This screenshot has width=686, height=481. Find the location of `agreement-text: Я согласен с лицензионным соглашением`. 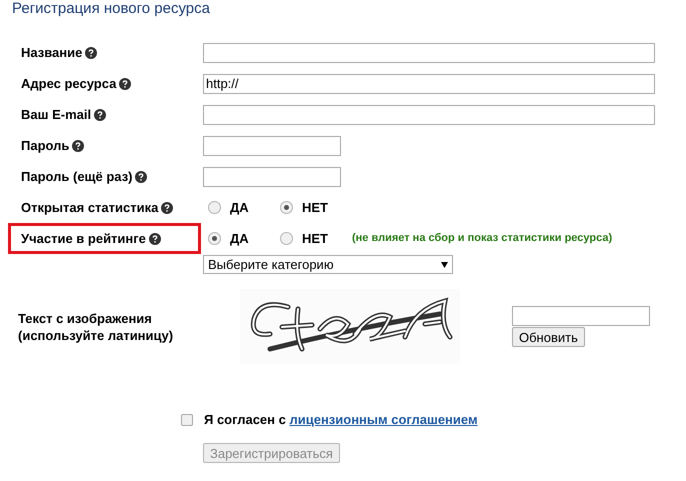

agreement-text: Я согласен с лицензионным соглашением is located at coordinates (341, 420).